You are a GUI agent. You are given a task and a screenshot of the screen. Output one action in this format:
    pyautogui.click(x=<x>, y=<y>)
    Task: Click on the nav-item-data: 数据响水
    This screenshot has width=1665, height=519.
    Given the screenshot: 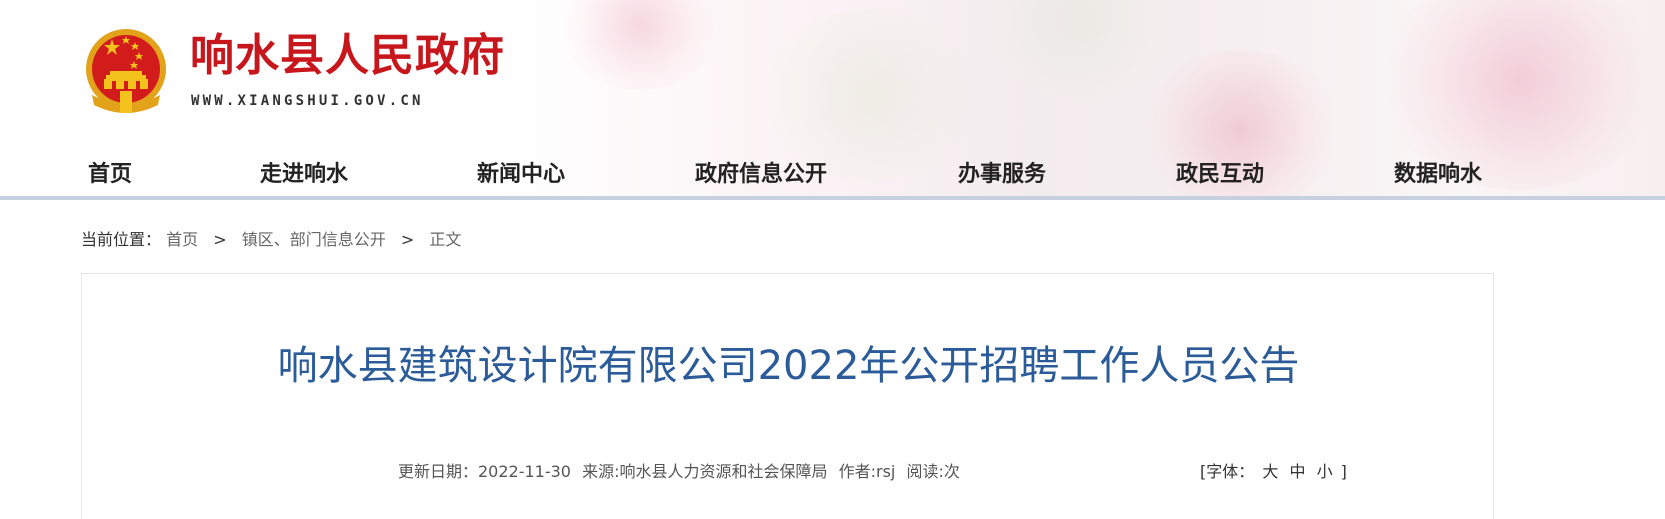 What is the action you would take?
    pyautogui.click(x=1438, y=172)
    